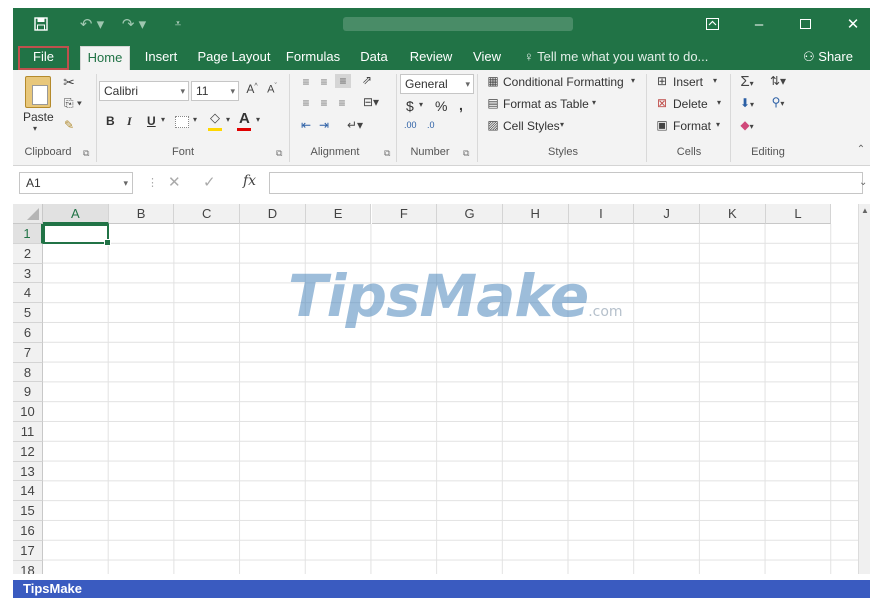  What do you see at coordinates (215, 91) in the screenshot?
I see `font-size-select: 11 ▾` at bounding box center [215, 91].